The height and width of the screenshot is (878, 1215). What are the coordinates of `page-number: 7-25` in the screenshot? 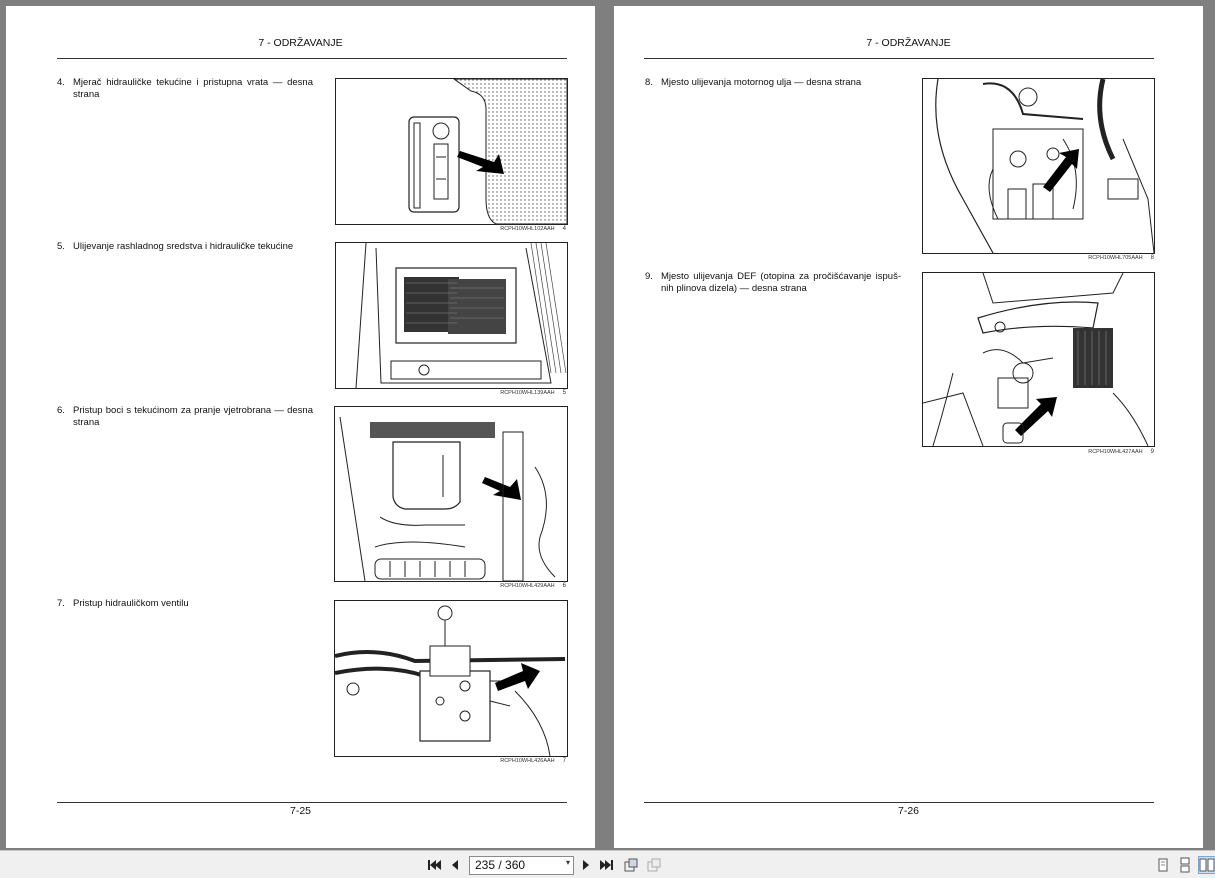 It's located at (300, 811).